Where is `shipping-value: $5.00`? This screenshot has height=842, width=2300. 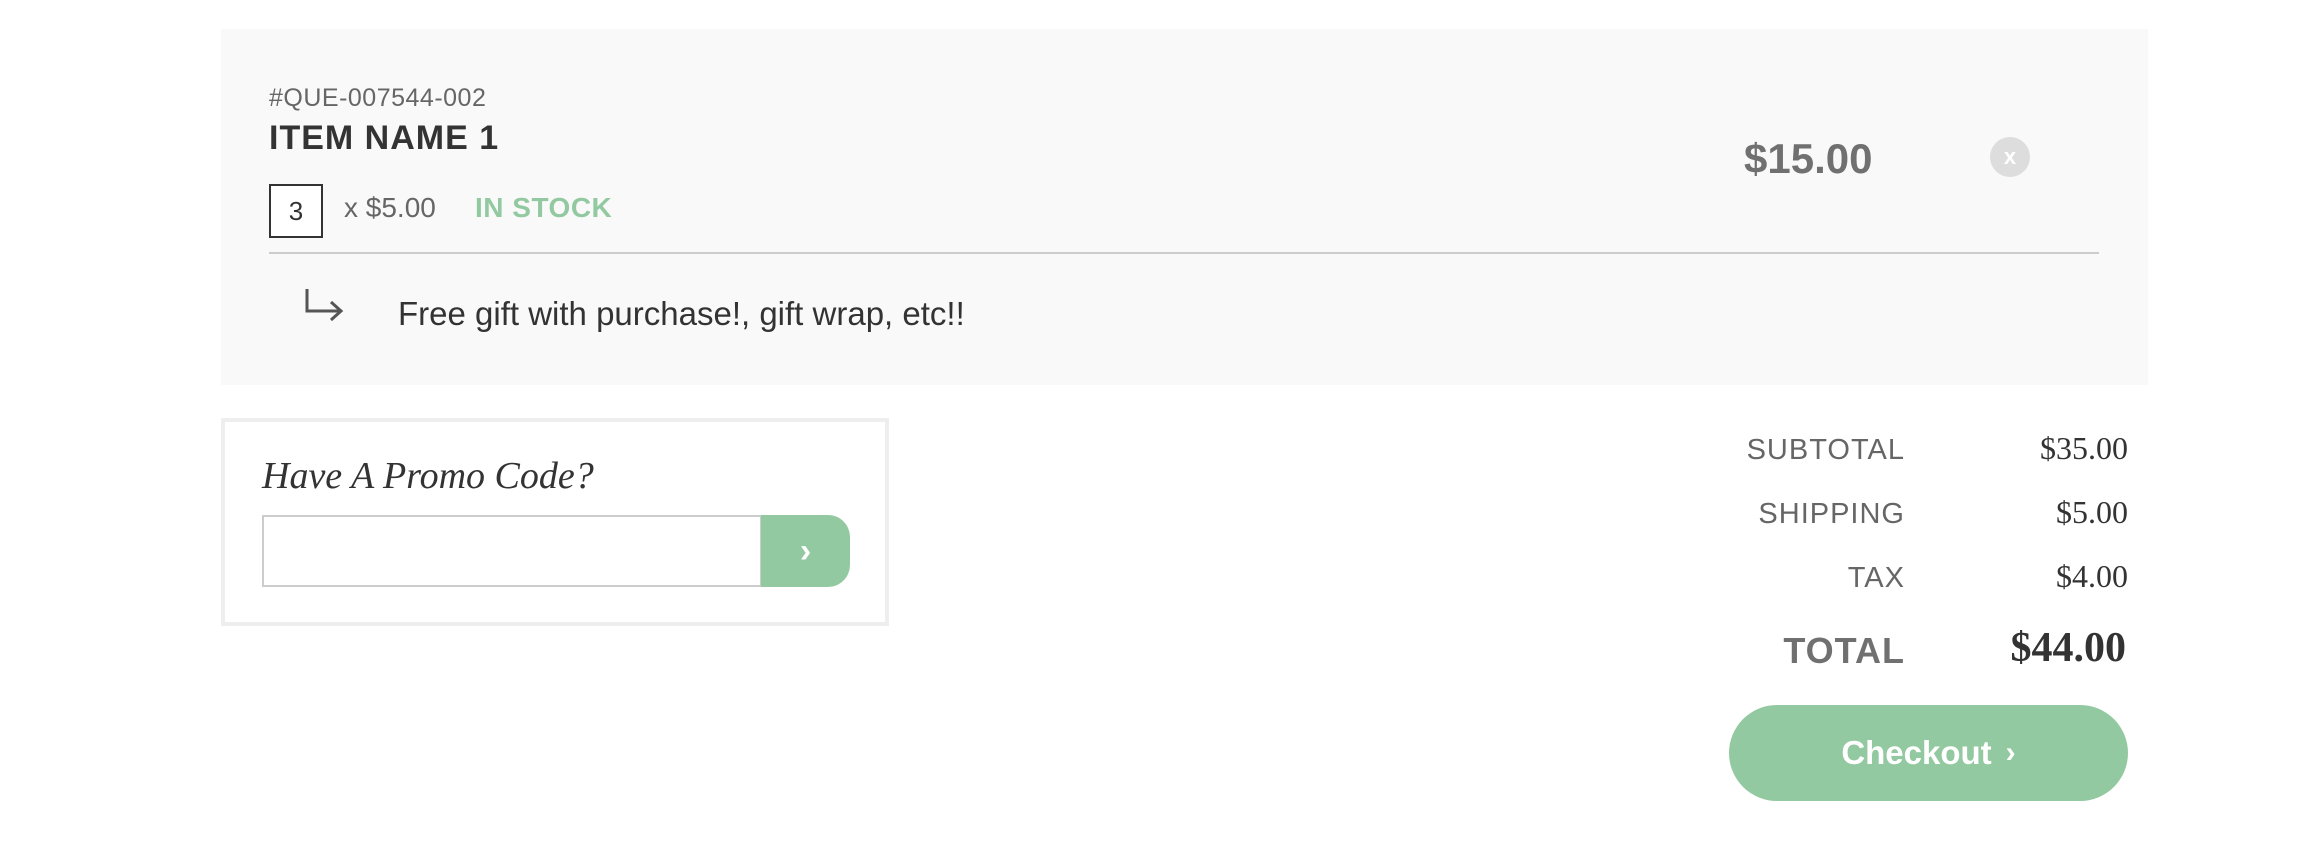
shipping-value: $5.00 is located at coordinates (2092, 512).